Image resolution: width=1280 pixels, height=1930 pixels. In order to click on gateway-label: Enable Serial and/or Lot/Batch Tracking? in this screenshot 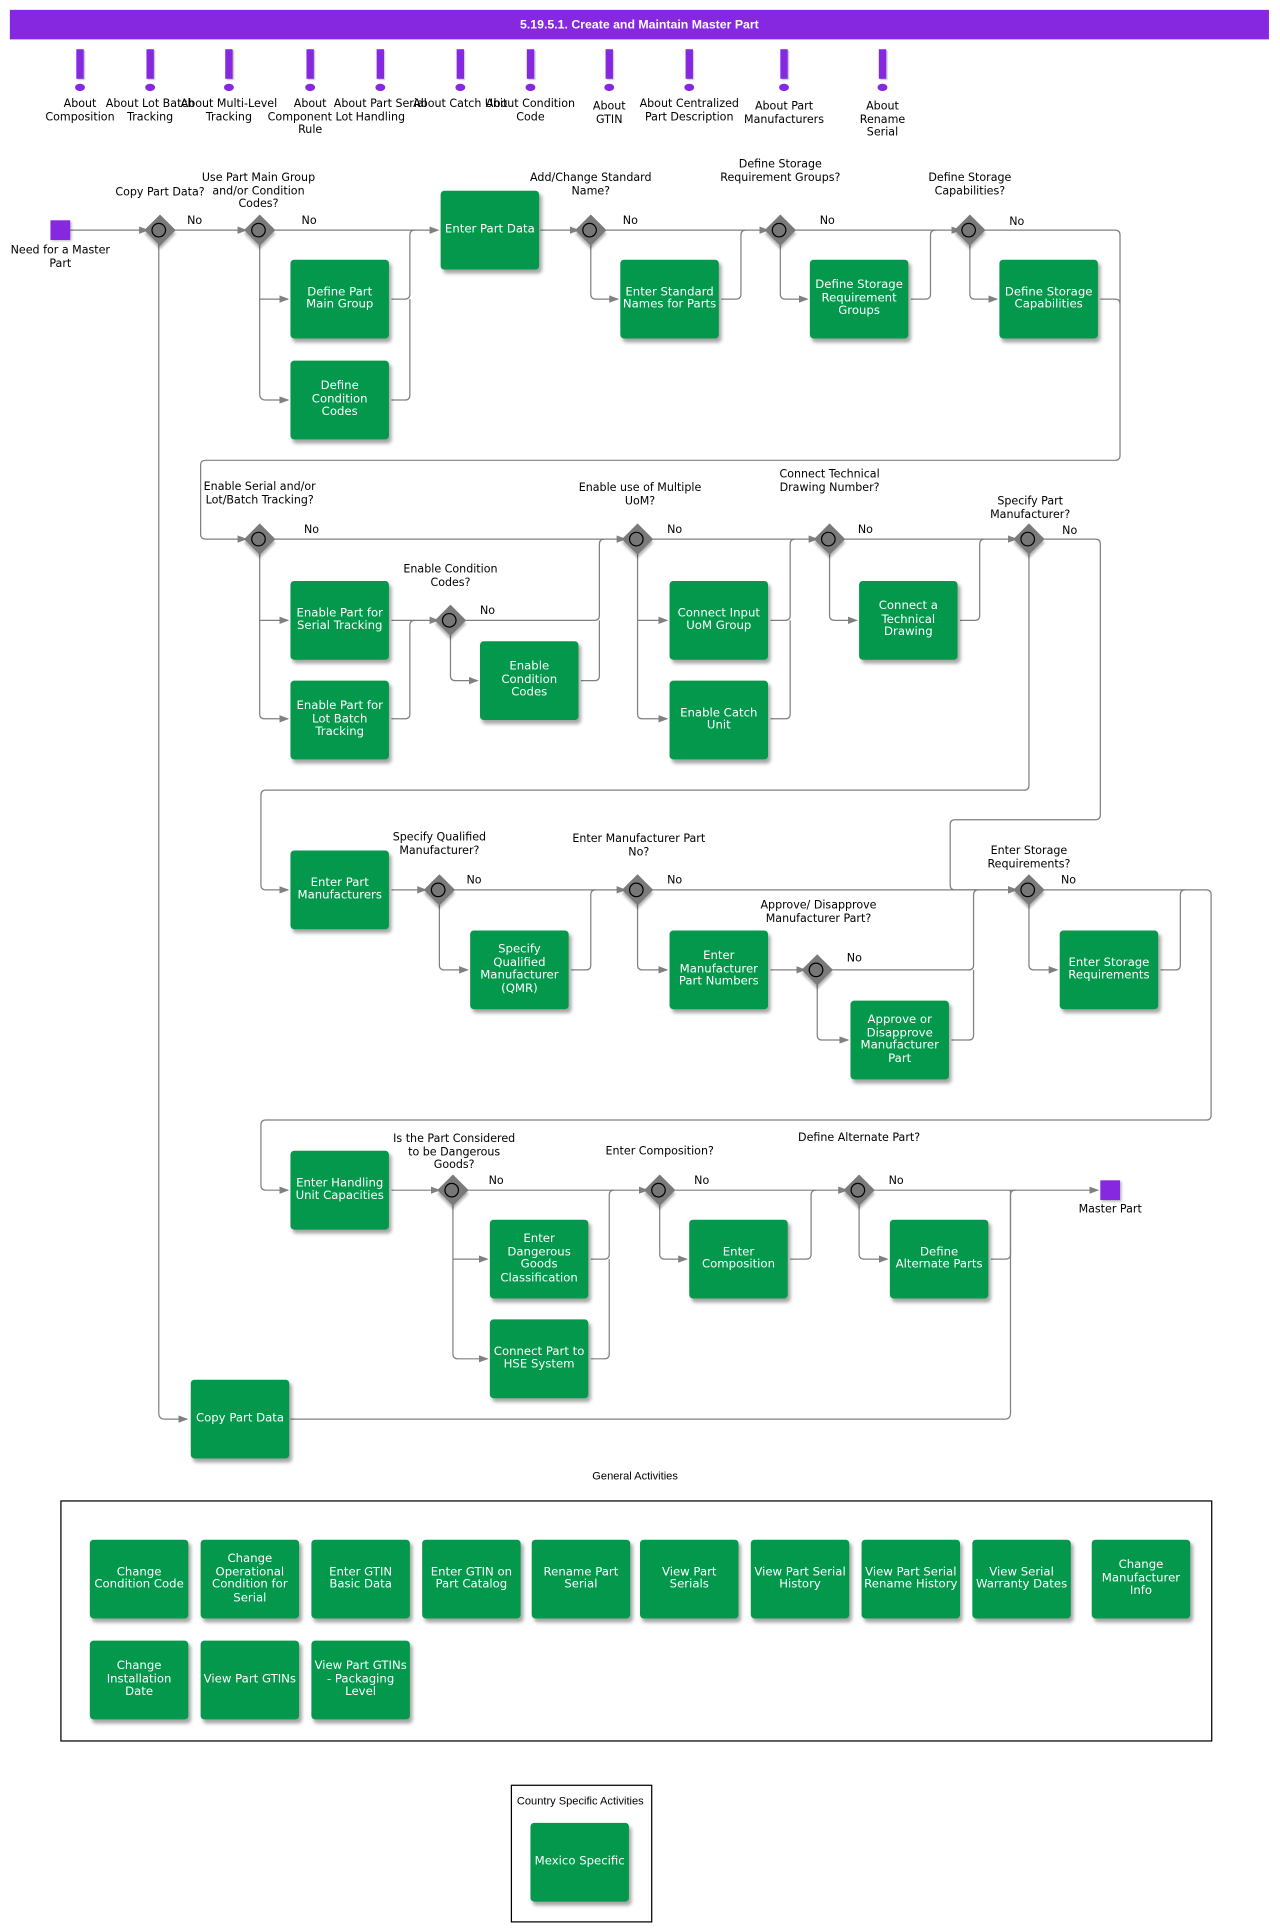, I will do `click(259, 494)`.